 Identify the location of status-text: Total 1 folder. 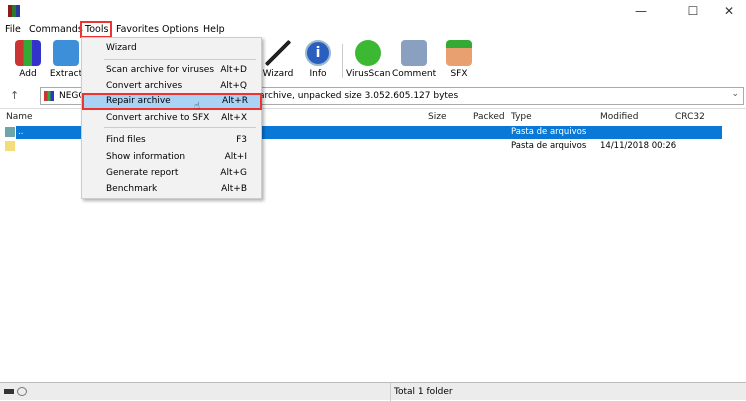
(423, 392).